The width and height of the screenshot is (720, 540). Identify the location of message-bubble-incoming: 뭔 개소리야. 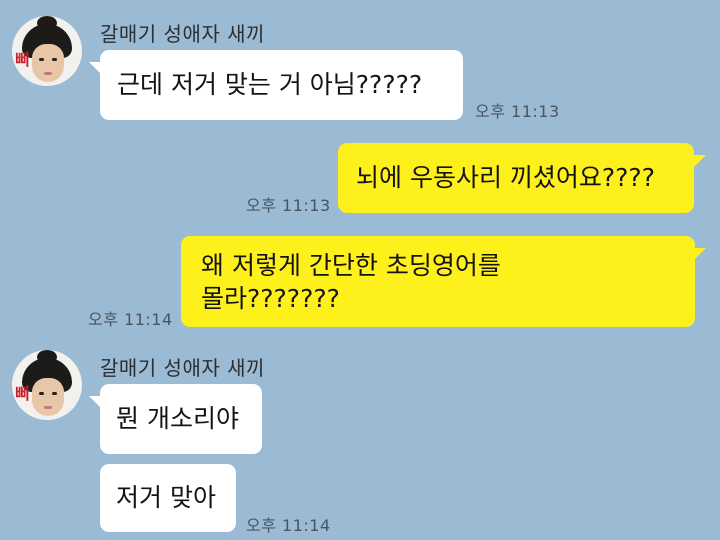
(181, 419).